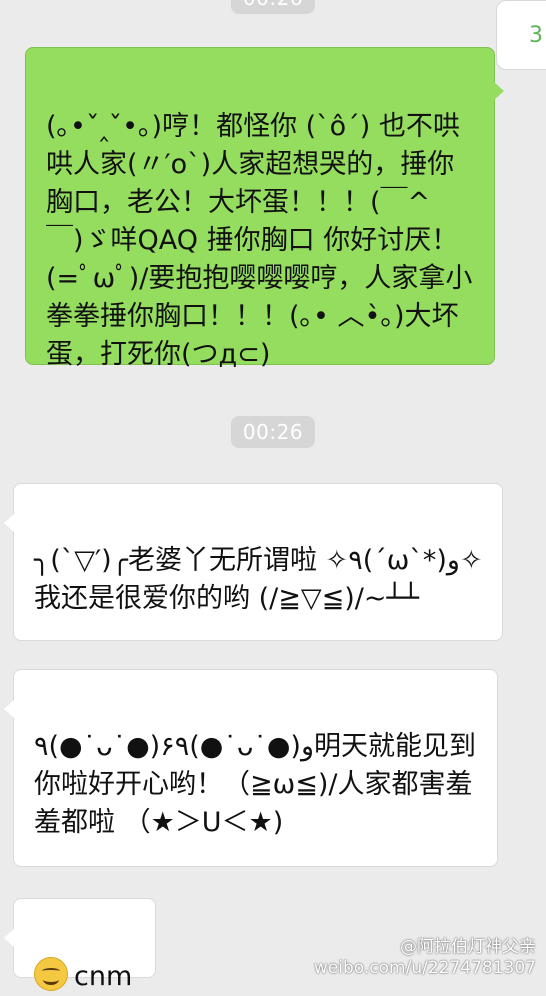 Image resolution: width=546 pixels, height=996 pixels. I want to click on watermark-handle: @阿拉伯灯神父亲, so click(468, 947).